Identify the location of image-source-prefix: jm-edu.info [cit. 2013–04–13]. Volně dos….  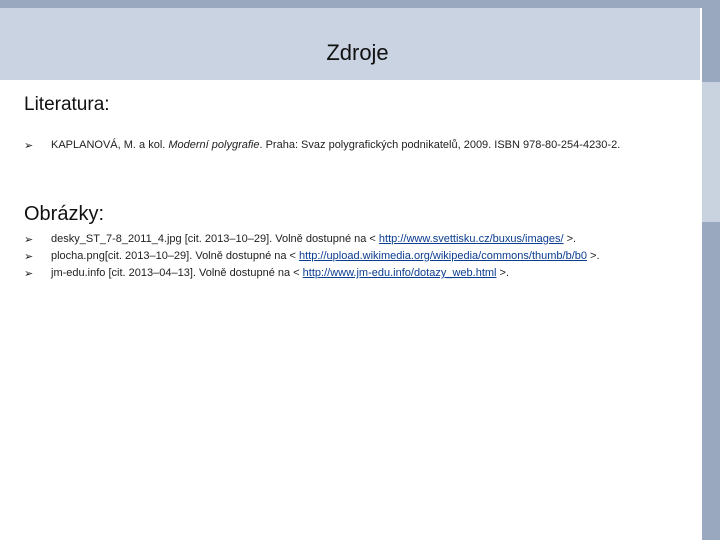
(177, 273).